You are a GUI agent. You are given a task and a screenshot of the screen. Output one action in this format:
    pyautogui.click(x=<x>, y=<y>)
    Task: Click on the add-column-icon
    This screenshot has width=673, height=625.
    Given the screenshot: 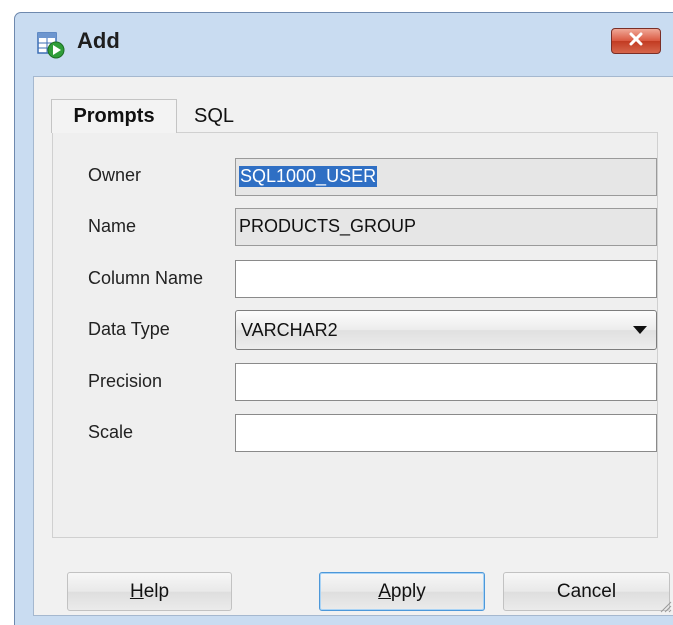 What is the action you would take?
    pyautogui.click(x=51, y=45)
    